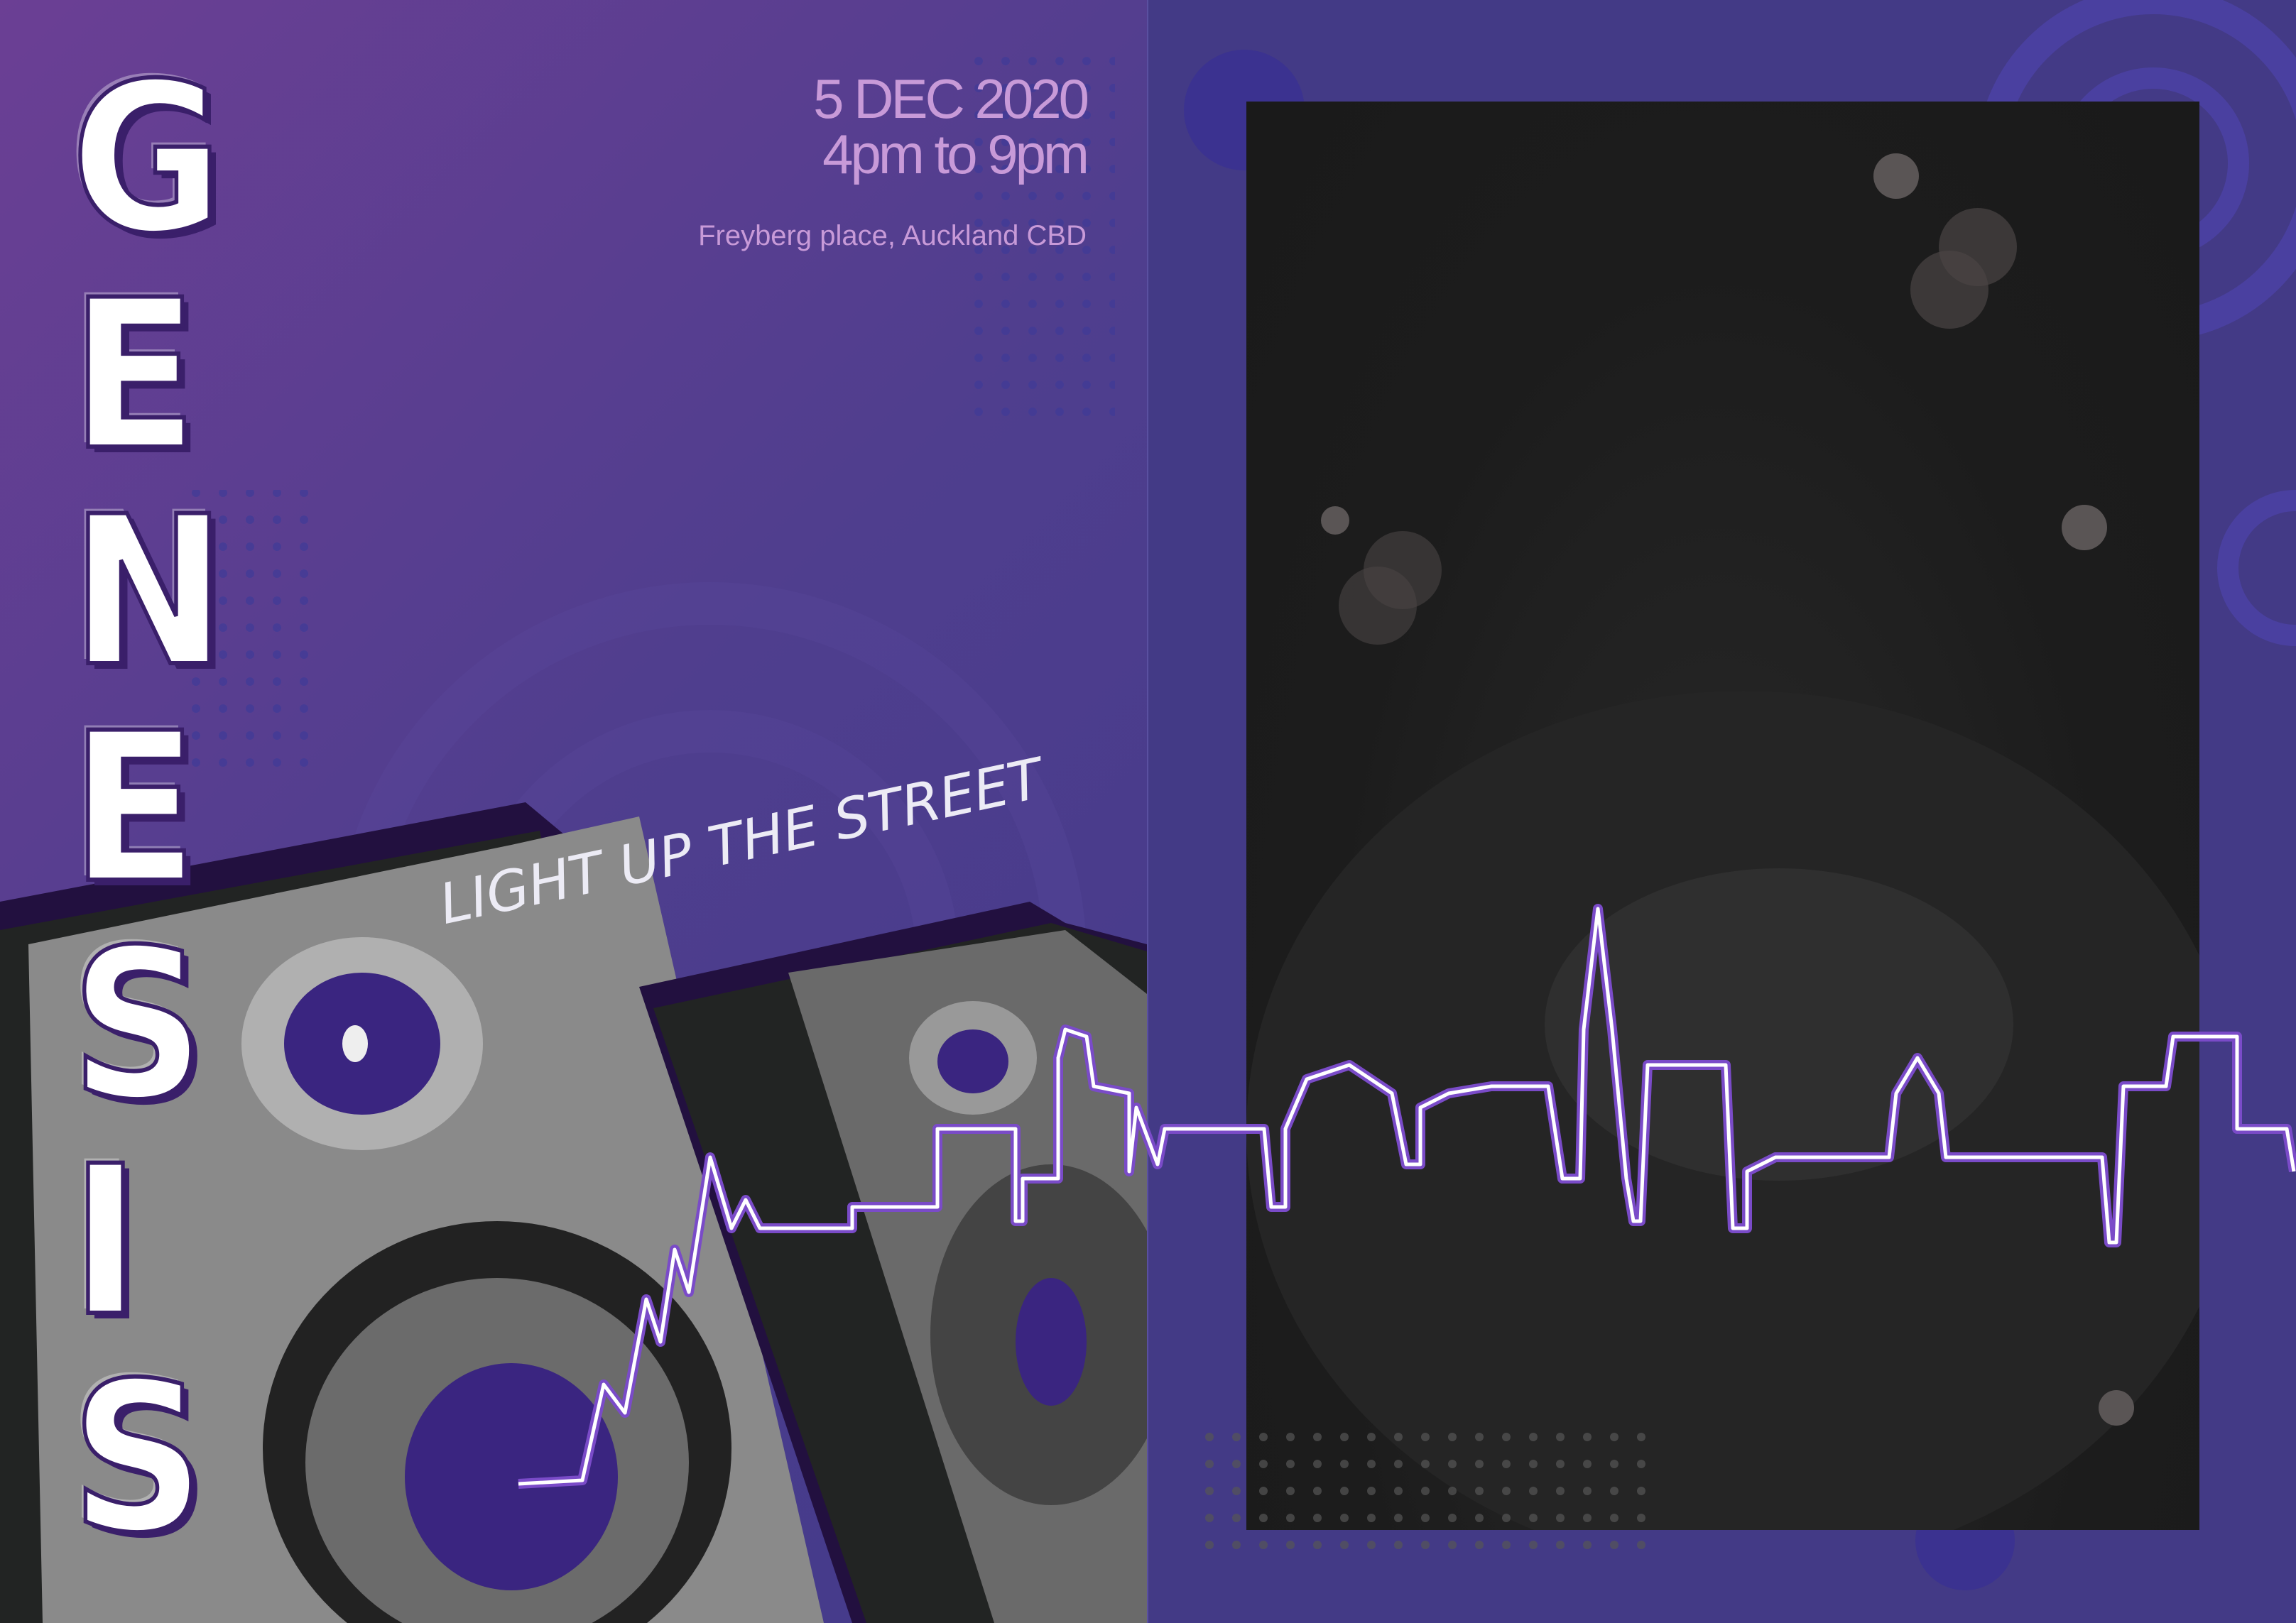  I want to click on event-date-time: 5 DEC 2020 4pm to 9pm, so click(951, 126).